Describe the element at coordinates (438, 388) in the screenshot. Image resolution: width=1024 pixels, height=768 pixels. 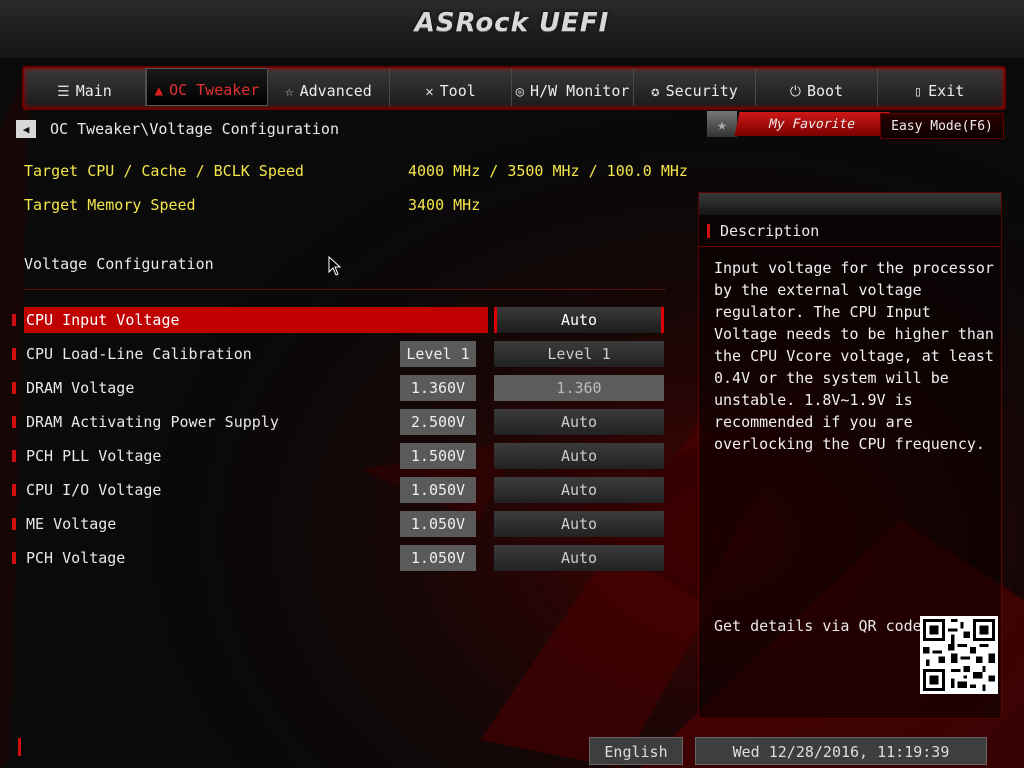
I see `current-value: 1.360V` at that location.